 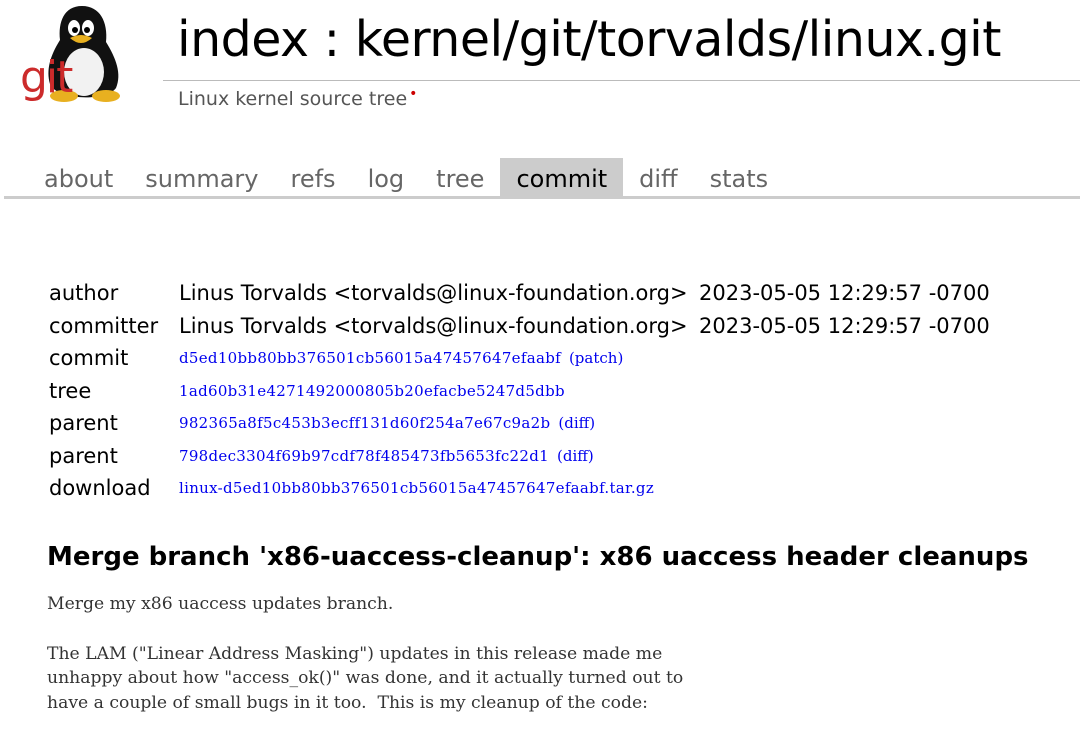 I want to click on repo-title: index : kernel/git/torvalds/linux.git, so click(x=589, y=39).